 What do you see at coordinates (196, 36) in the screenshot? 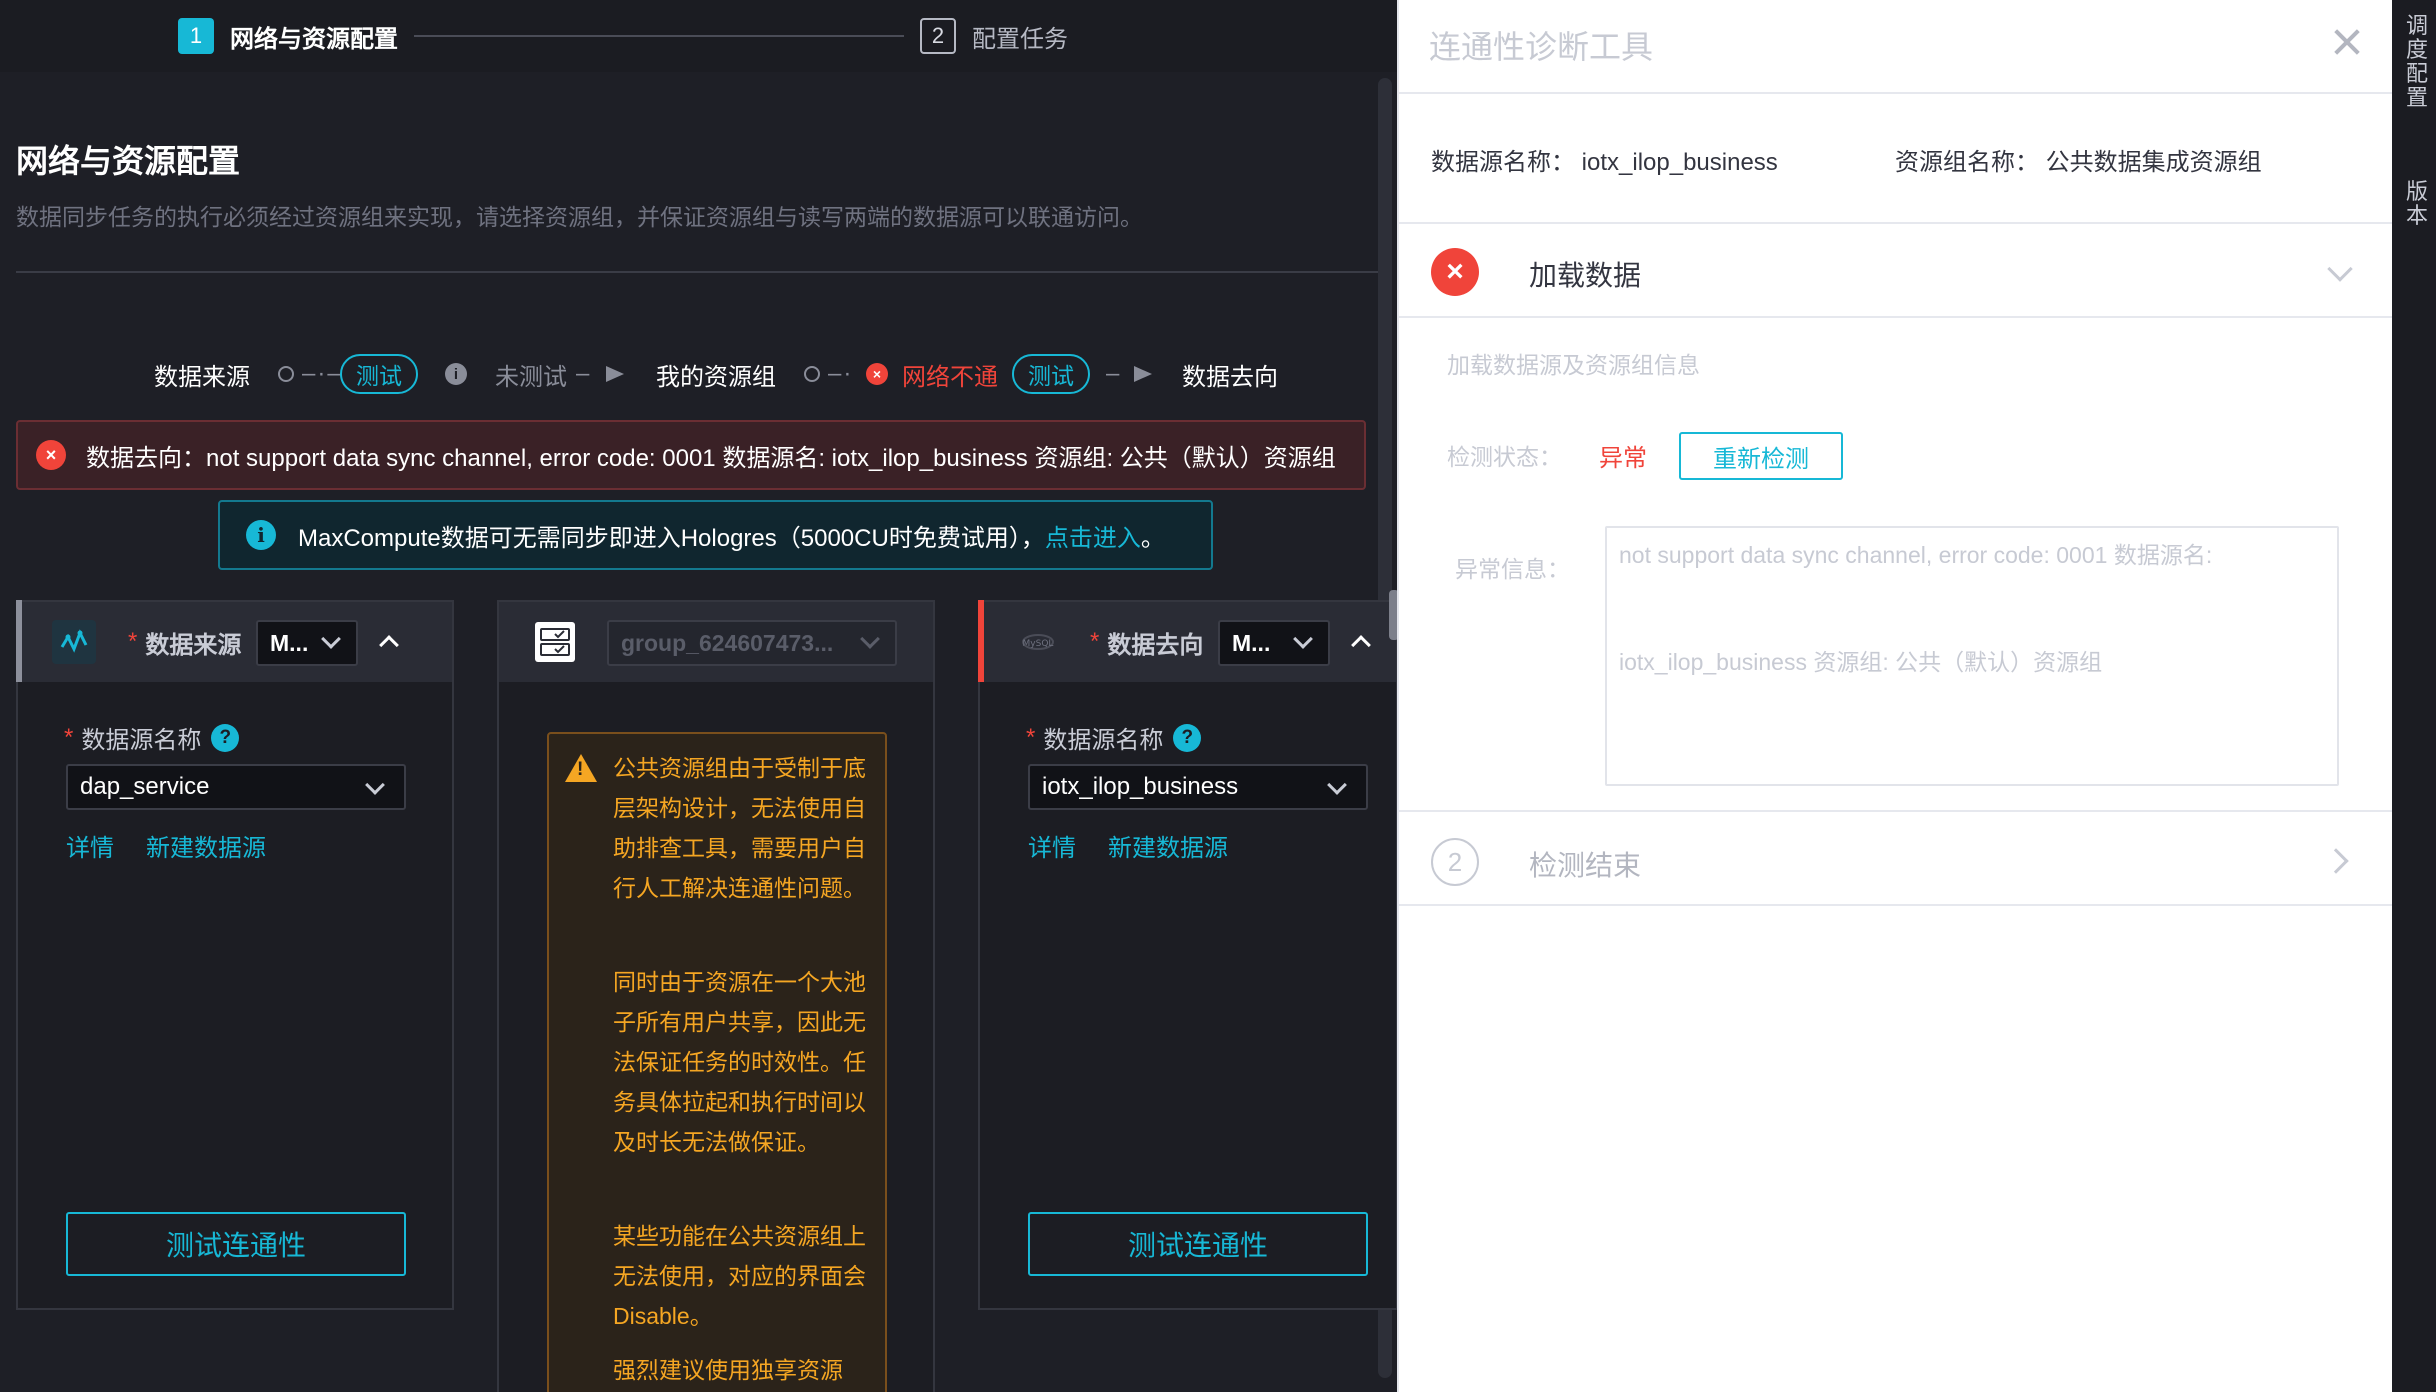
I see `step-1-number: 1` at bounding box center [196, 36].